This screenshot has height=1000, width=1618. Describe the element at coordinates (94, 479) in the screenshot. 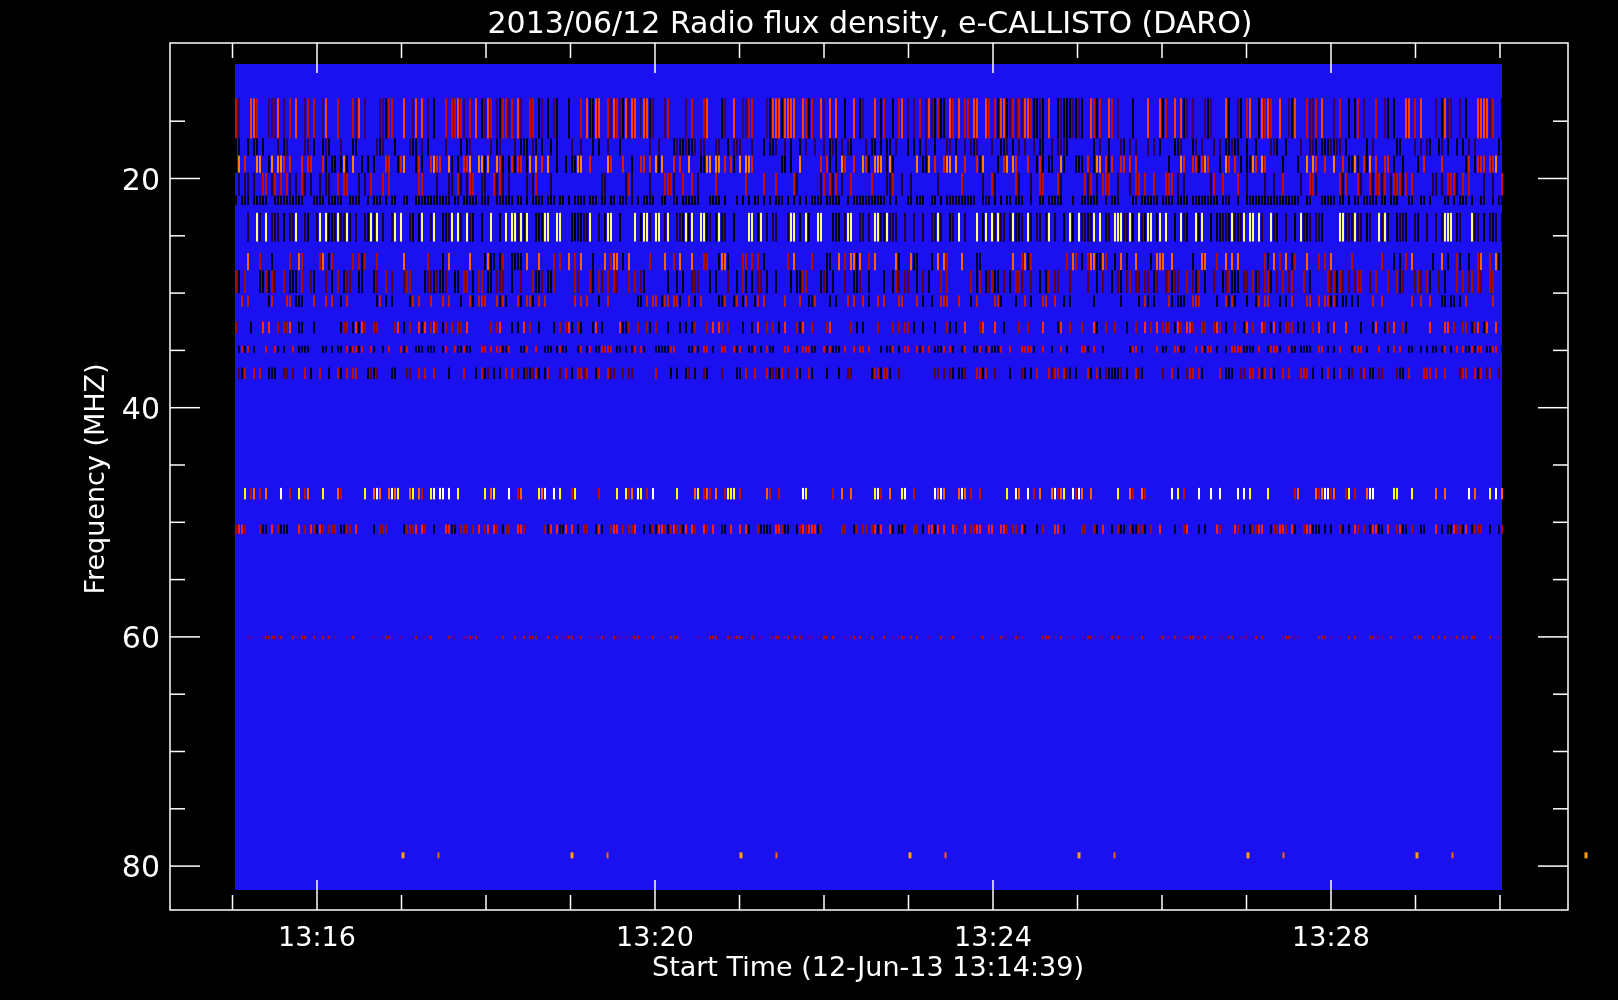

I see `y-axis-label: Frequency (MHZ)` at that location.